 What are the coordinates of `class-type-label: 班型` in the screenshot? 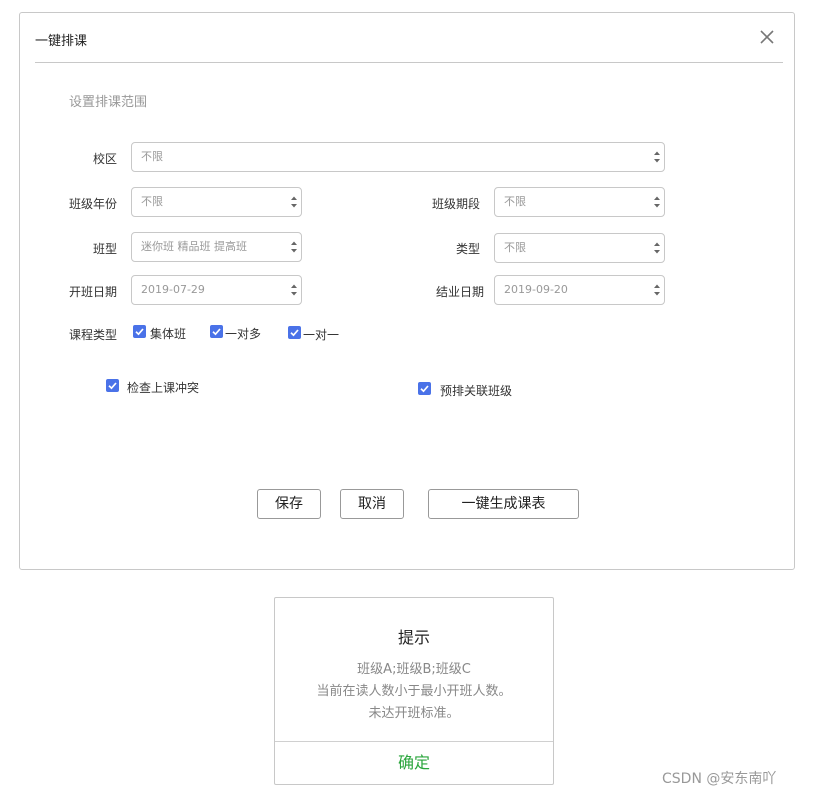 It's located at (104, 249).